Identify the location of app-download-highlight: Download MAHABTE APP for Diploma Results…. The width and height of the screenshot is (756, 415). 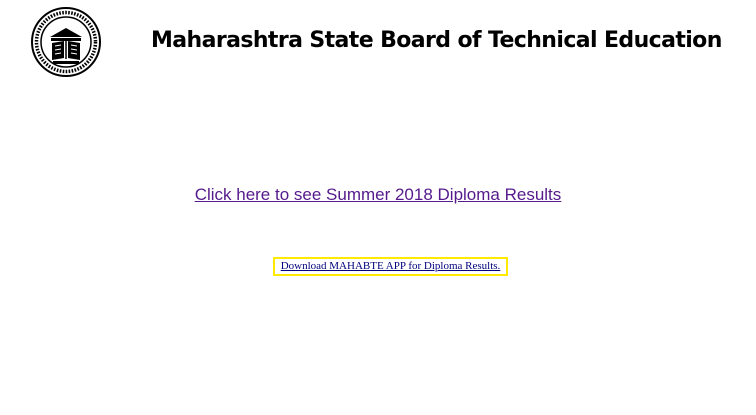
(390, 266).